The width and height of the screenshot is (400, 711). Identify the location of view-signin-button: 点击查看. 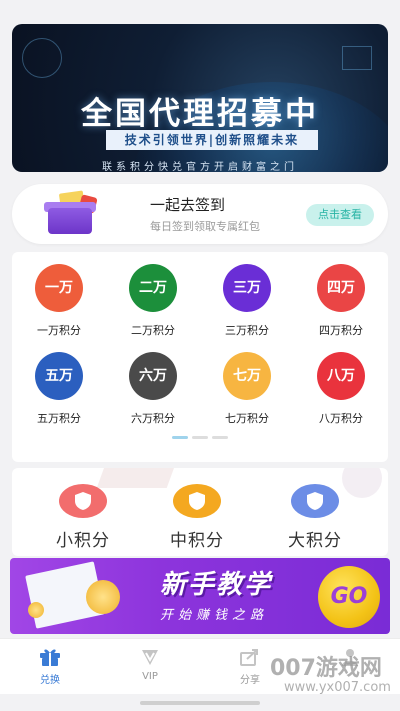
(340, 215).